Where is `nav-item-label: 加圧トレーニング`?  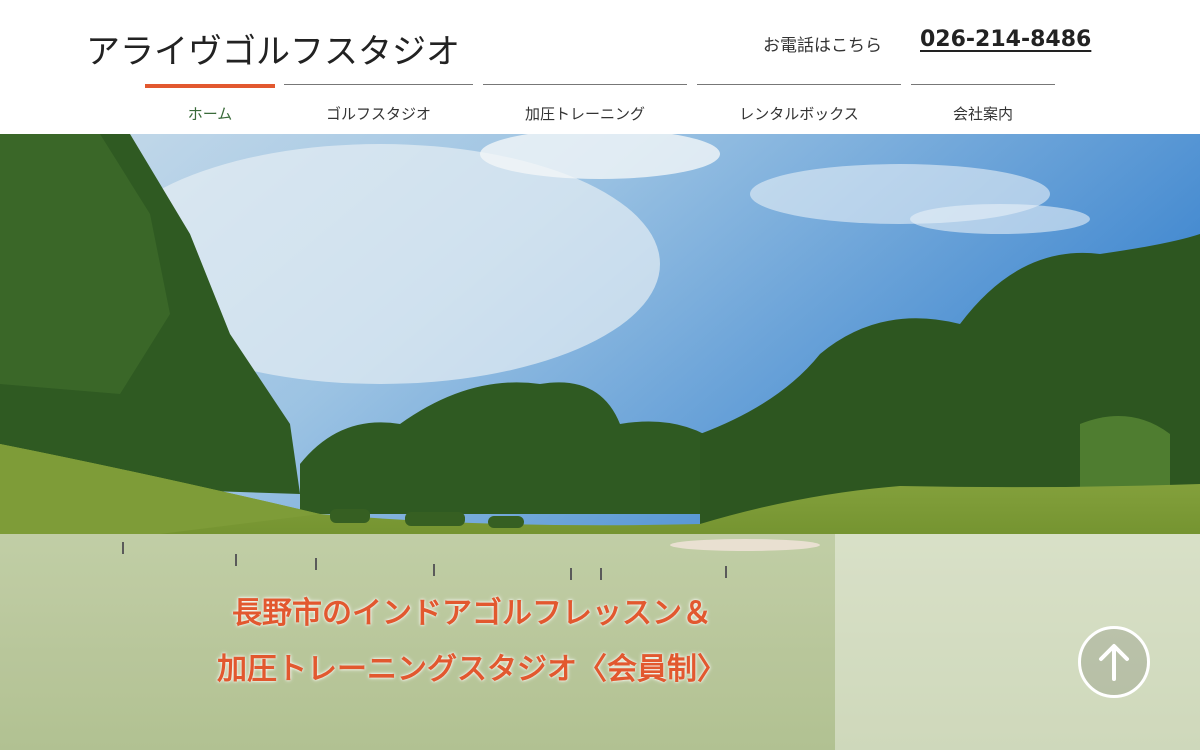
nav-item-label: 加圧トレーニング is located at coordinates (584, 114).